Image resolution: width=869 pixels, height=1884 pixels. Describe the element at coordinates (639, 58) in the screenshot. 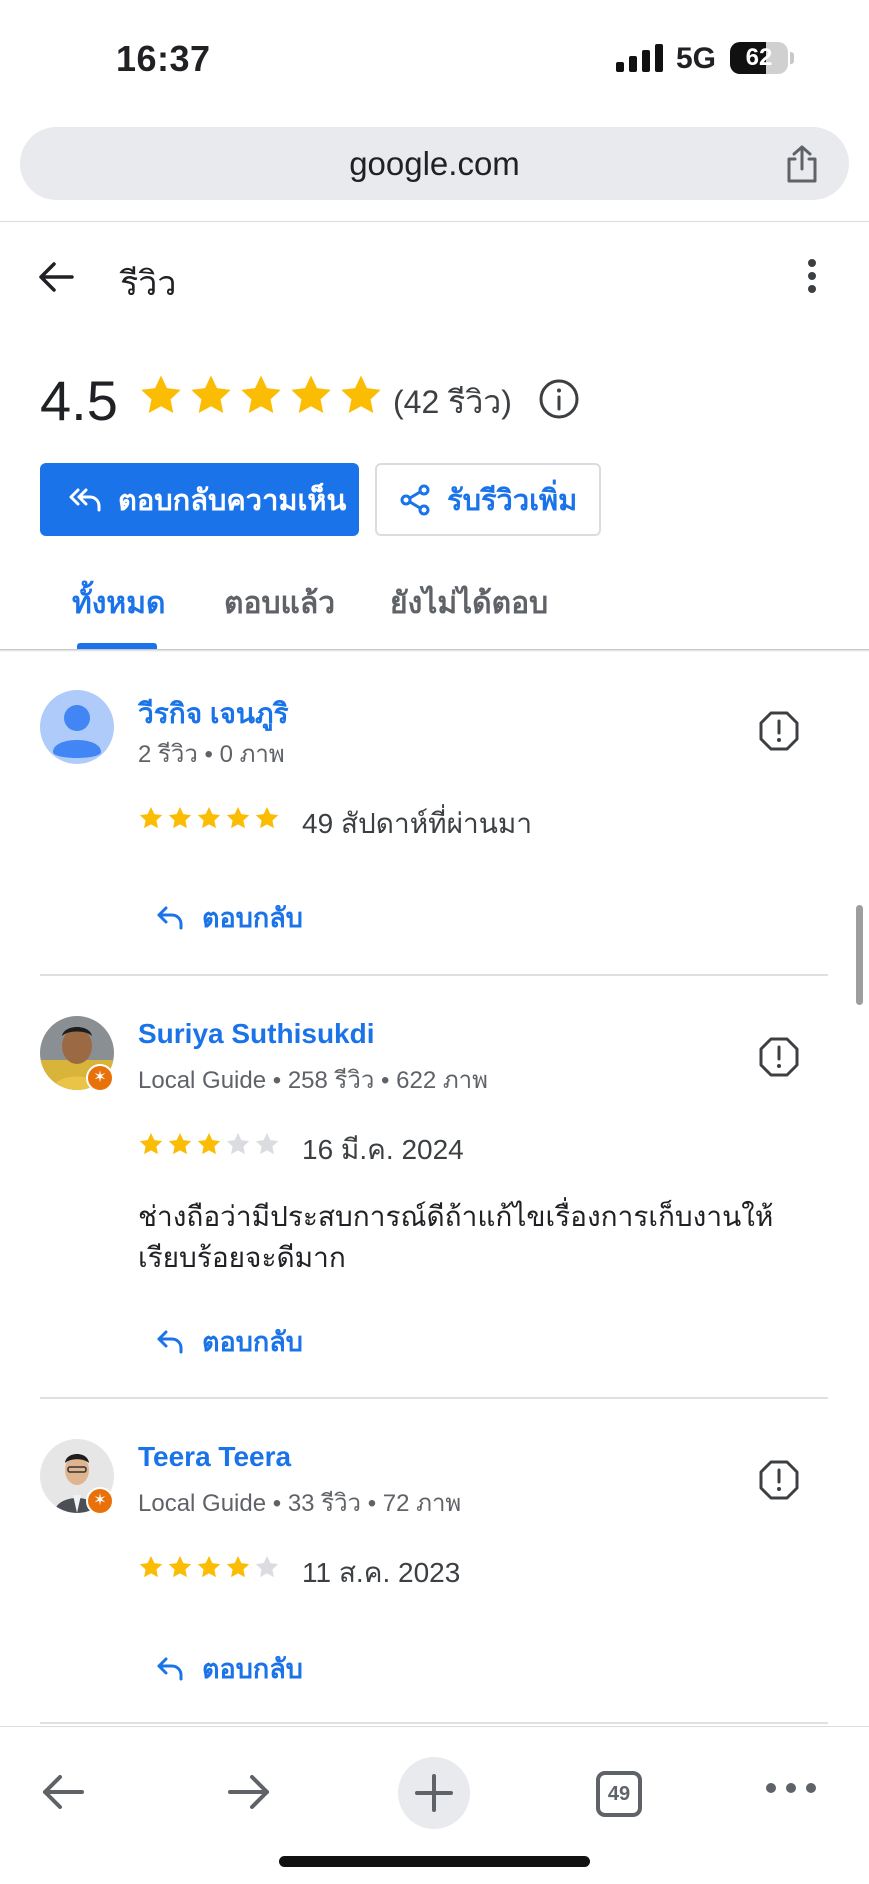

I see `signal-icon` at that location.